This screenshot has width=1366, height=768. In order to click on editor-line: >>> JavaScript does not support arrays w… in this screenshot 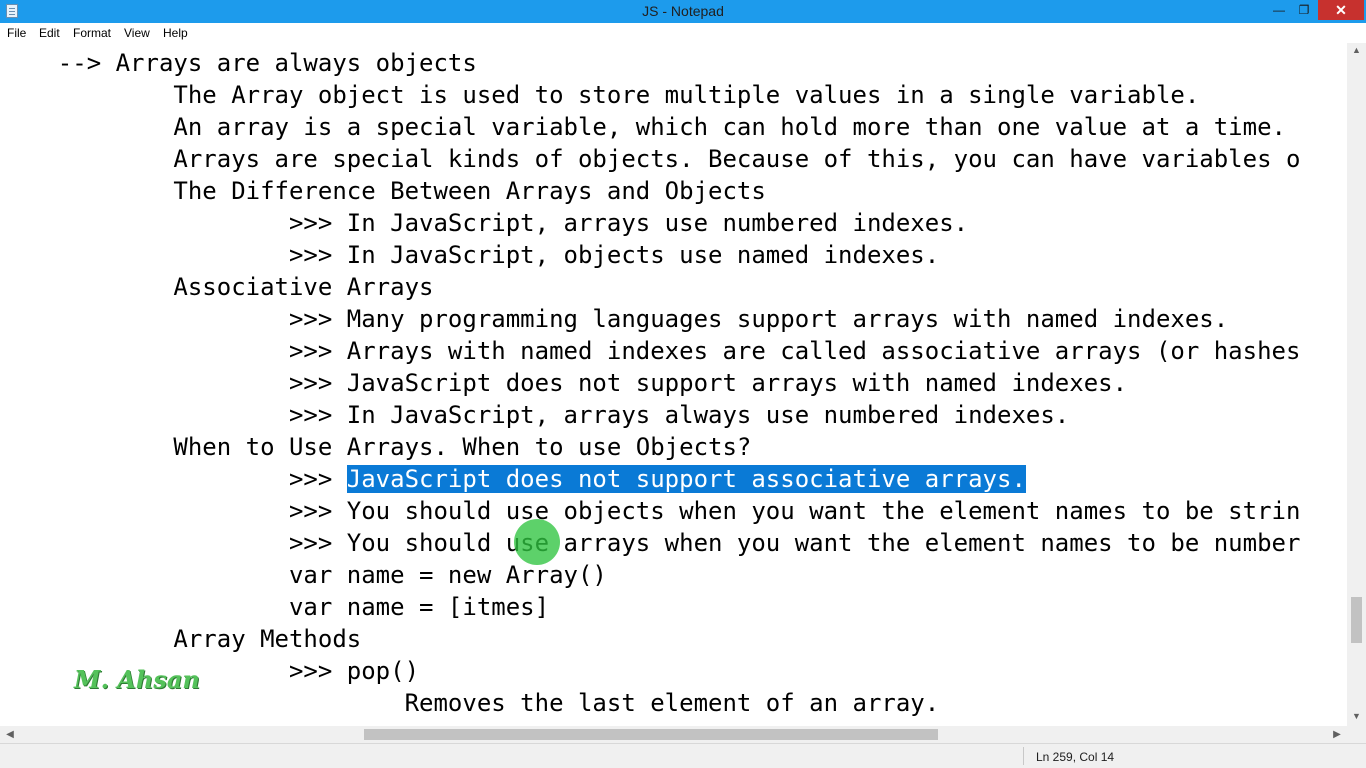, I will do `click(564, 383)`.